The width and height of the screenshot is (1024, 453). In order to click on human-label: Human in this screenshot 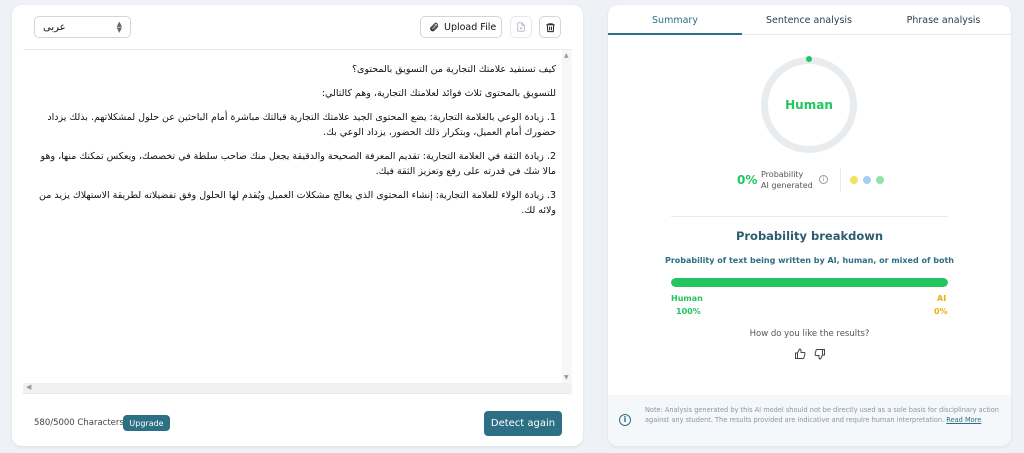, I will do `click(687, 298)`.